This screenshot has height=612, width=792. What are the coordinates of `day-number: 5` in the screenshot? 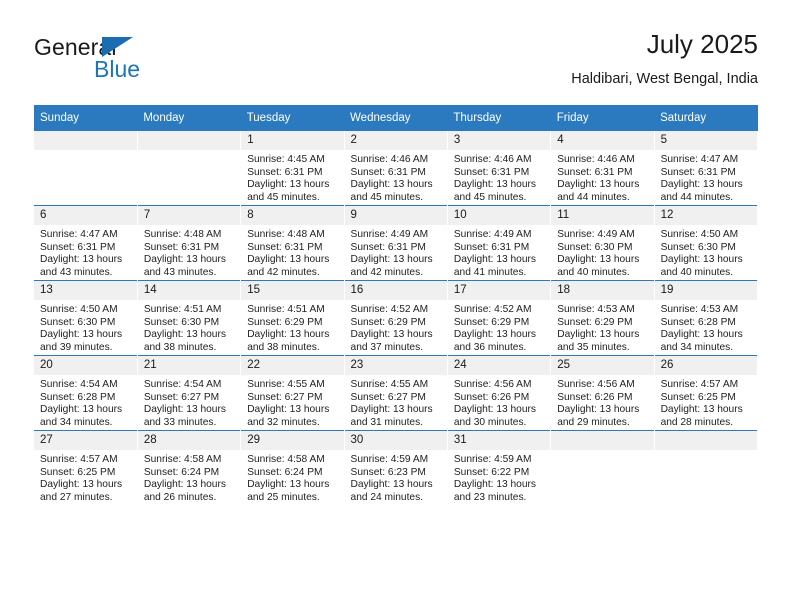 It's located at (705, 140).